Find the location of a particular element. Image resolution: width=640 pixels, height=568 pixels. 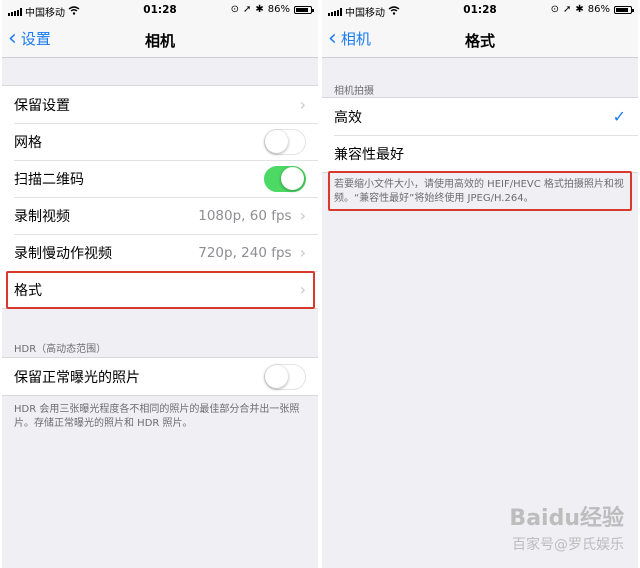

row-label: 录制慢动作视频 is located at coordinates (63, 253).